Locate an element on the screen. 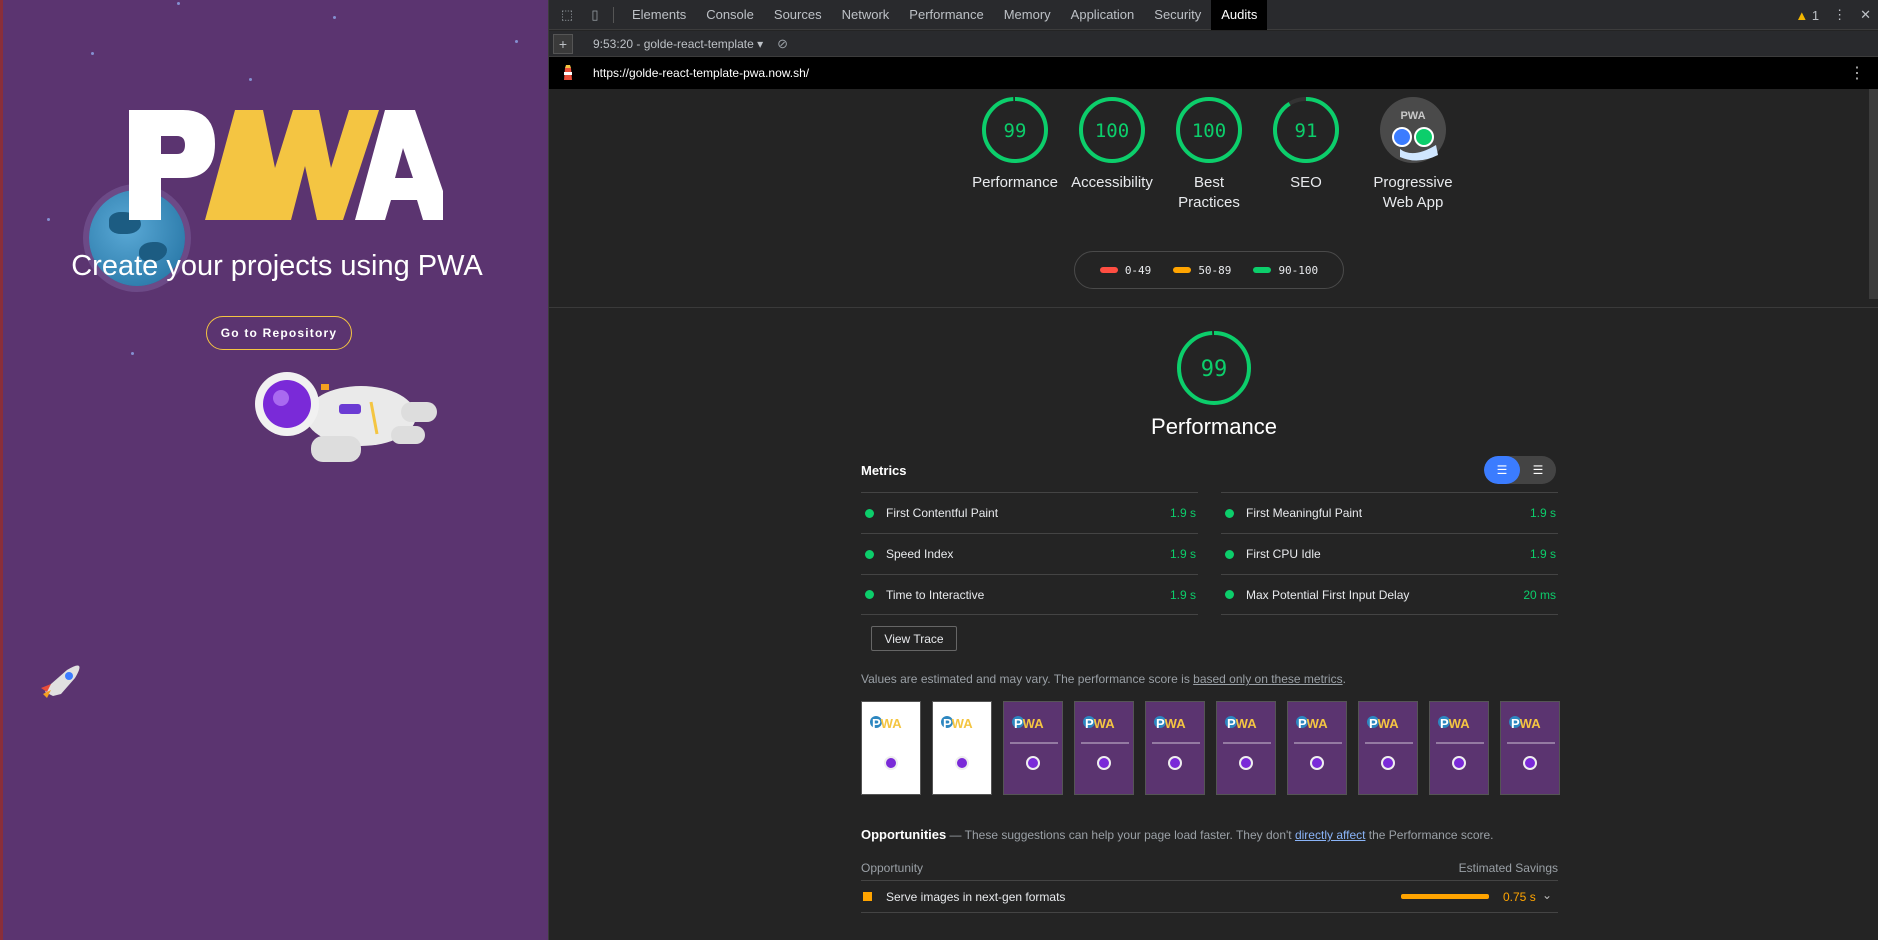  tab-performance: Performance is located at coordinates (946, 15).